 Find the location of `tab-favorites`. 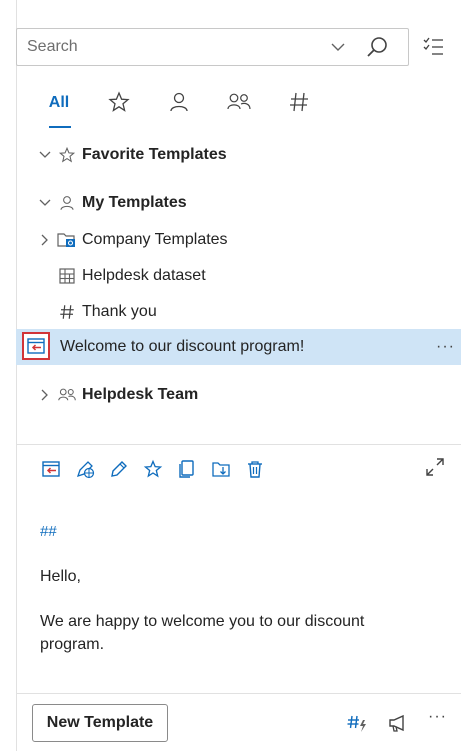

tab-favorites is located at coordinates (119, 107).